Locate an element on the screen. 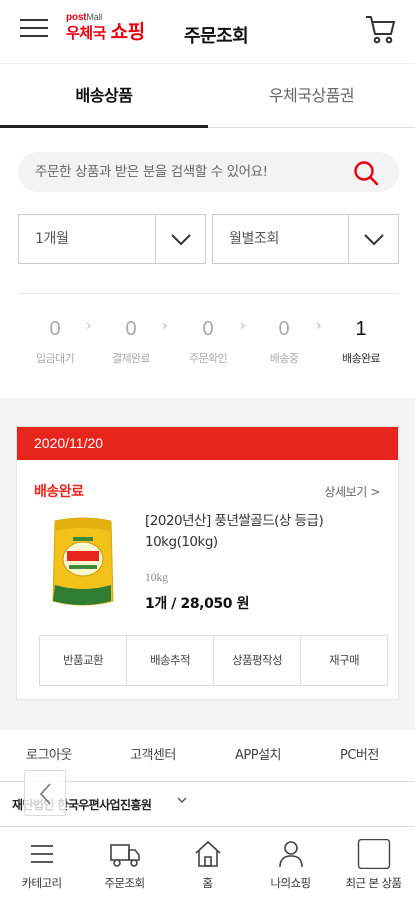 The width and height of the screenshot is (415, 900). truck-icon is located at coordinates (125, 854).